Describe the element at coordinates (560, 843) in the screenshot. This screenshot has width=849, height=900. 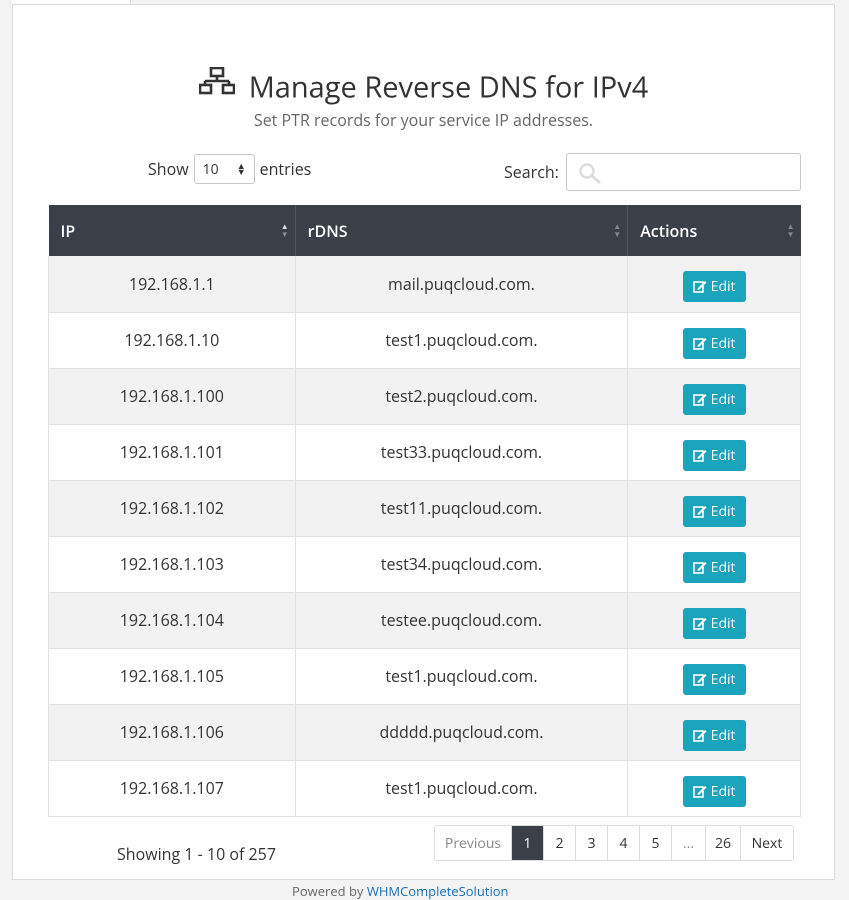
I see `page-button: 2` at that location.